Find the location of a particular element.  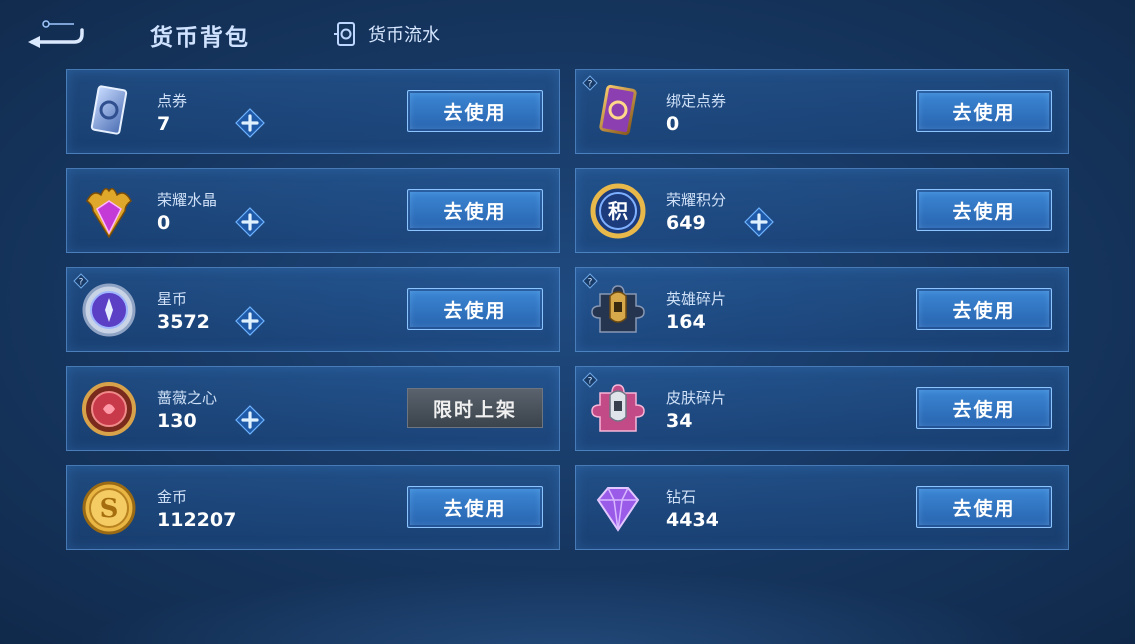

currency-card-bound-tickets: ? 绑定点券 0 去使用 is located at coordinates (822, 111).